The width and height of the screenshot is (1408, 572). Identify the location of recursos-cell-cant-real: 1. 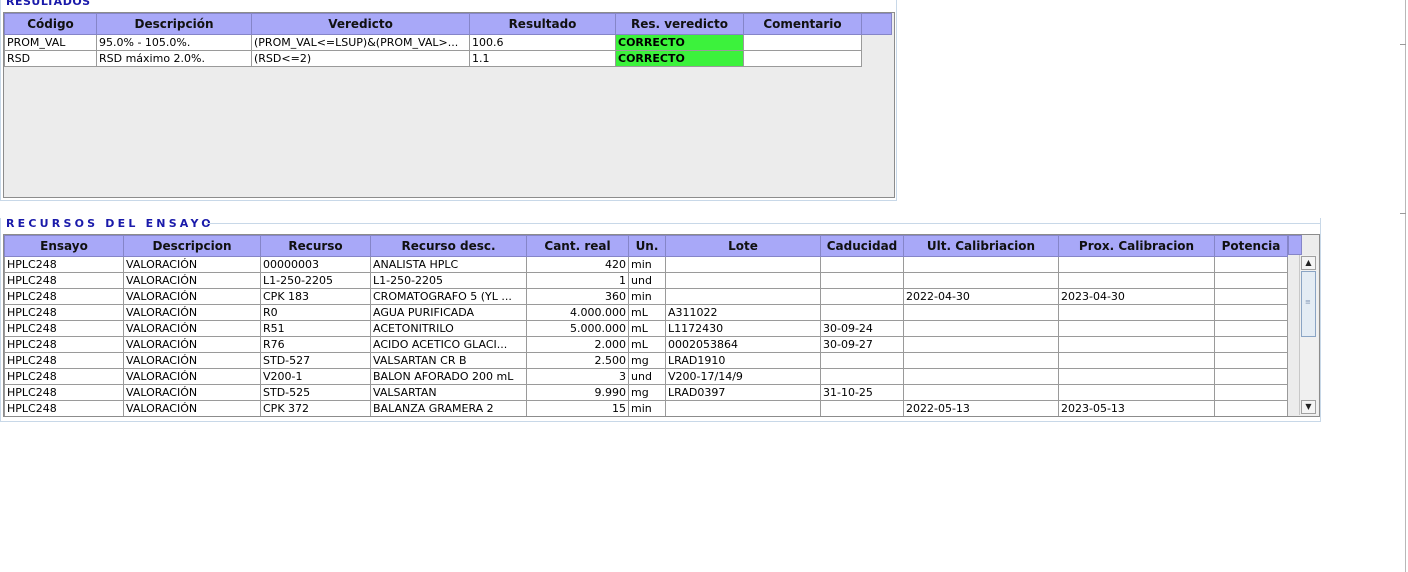
(577, 280).